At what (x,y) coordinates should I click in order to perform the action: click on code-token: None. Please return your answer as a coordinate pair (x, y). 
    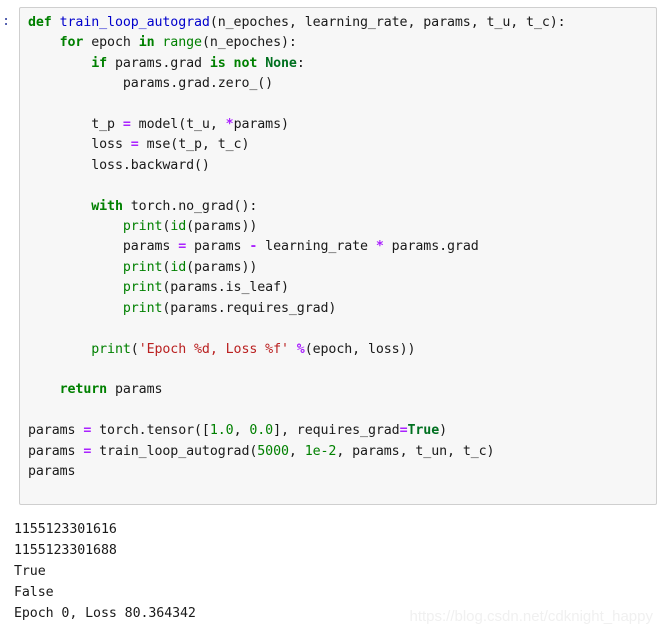
    Looking at the image, I should click on (281, 63).